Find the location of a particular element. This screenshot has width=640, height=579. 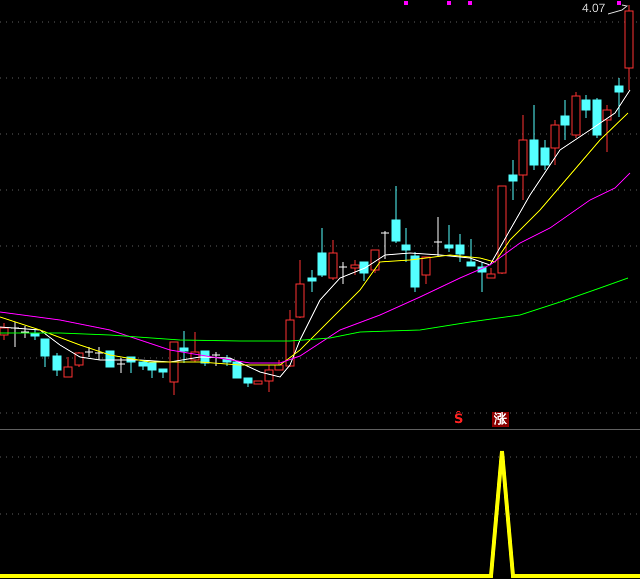

leader-line is located at coordinates (618, 9).